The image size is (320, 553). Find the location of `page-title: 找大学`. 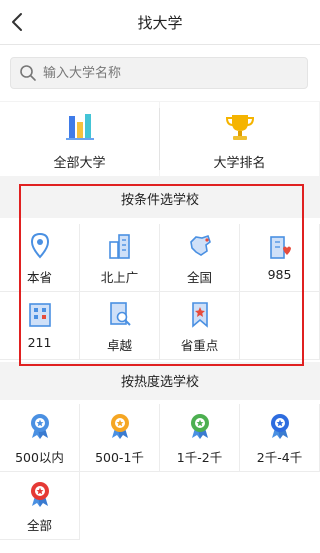

page-title: 找大学 is located at coordinates (160, 23).